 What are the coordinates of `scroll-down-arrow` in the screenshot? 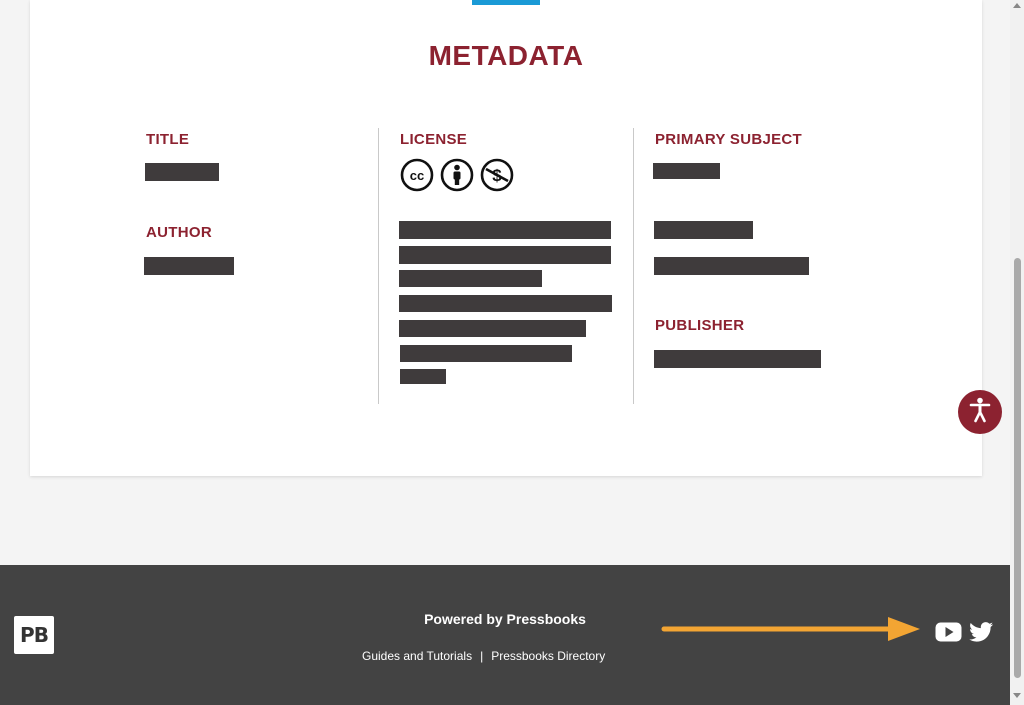 It's located at (1017, 695).